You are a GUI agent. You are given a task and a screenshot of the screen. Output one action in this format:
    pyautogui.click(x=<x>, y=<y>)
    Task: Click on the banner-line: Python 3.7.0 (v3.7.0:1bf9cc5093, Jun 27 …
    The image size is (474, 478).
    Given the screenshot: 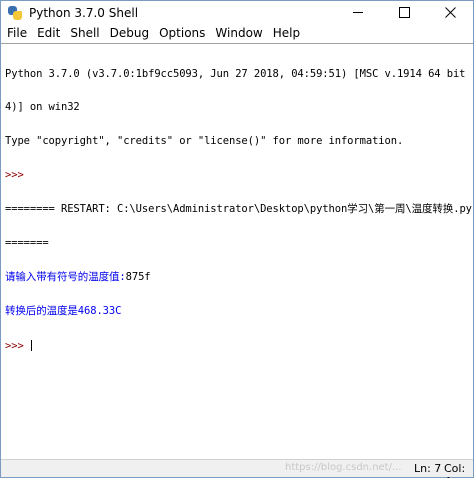 What is the action you would take?
    pyautogui.click(x=239, y=73)
    